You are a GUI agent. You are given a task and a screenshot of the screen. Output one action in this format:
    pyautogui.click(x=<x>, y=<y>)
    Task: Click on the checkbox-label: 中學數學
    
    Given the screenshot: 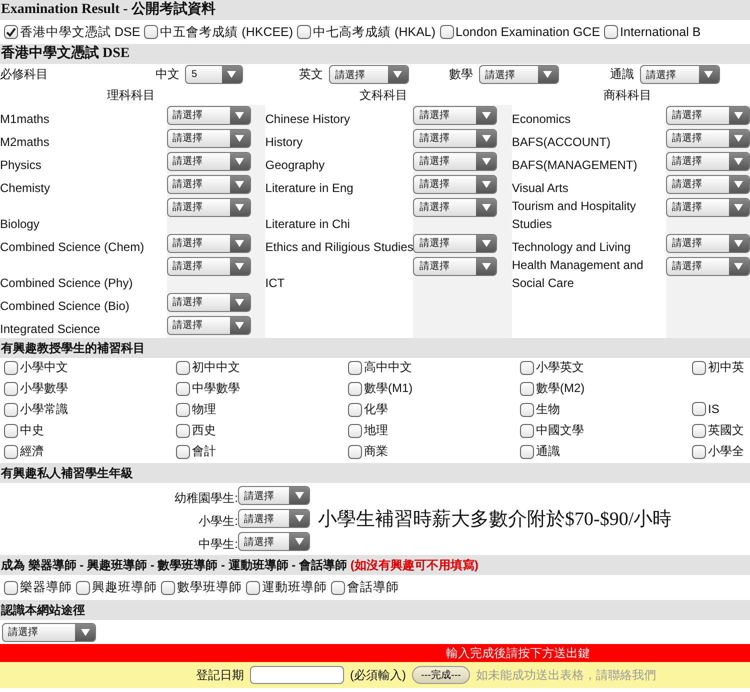 What is the action you would take?
    pyautogui.click(x=216, y=389)
    